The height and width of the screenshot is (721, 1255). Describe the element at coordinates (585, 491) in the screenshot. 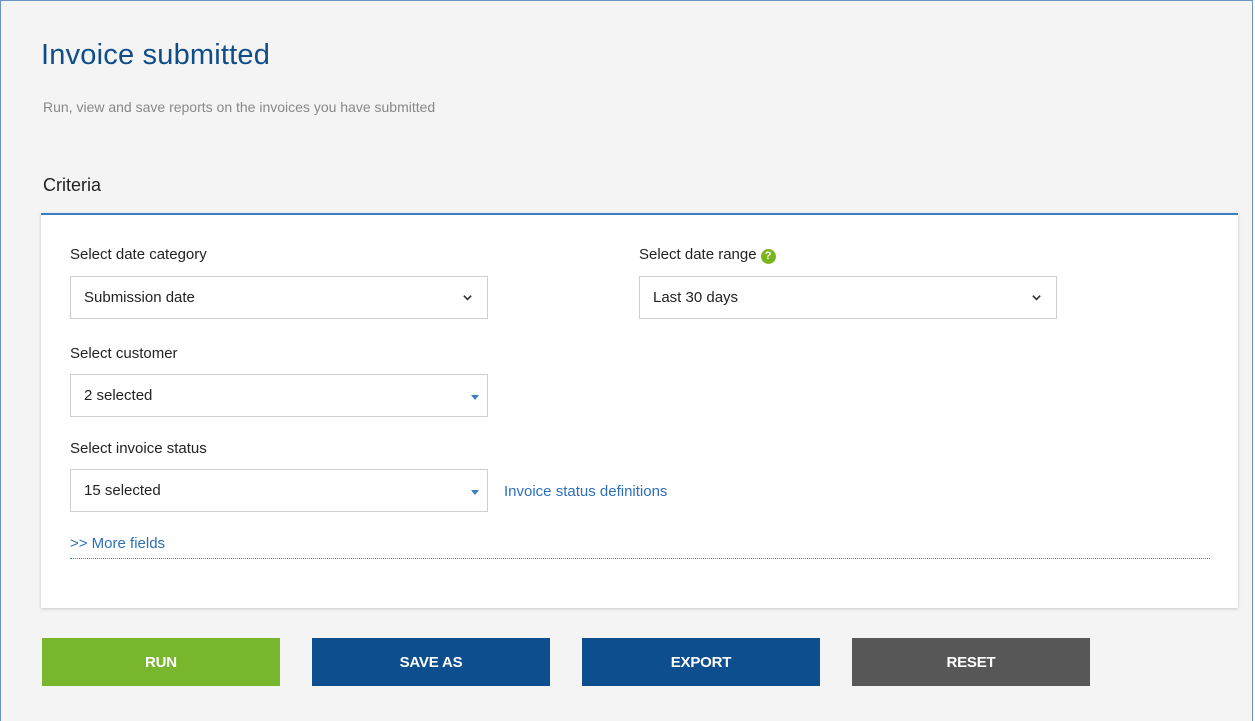

I see `invoice-status-definitions-link: Invoice status definitions` at that location.